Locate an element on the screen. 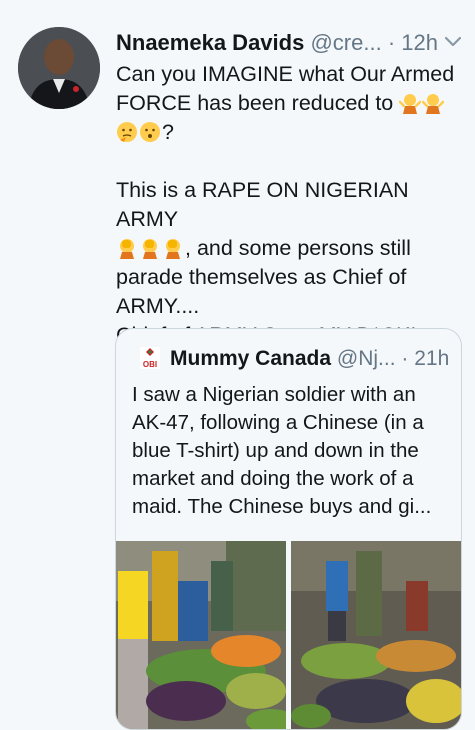 This screenshot has width=475, height=730. quoted-author-name: Mummy Canada is located at coordinates (250, 358).